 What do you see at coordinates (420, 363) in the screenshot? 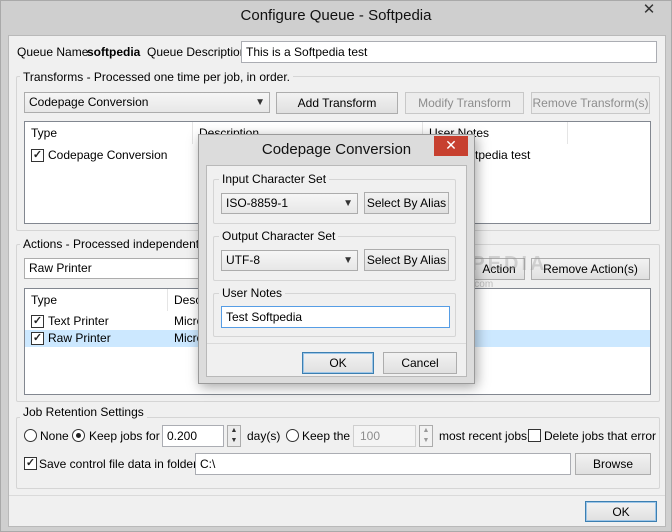
I see `dialog-cancel-button: Cancel` at bounding box center [420, 363].